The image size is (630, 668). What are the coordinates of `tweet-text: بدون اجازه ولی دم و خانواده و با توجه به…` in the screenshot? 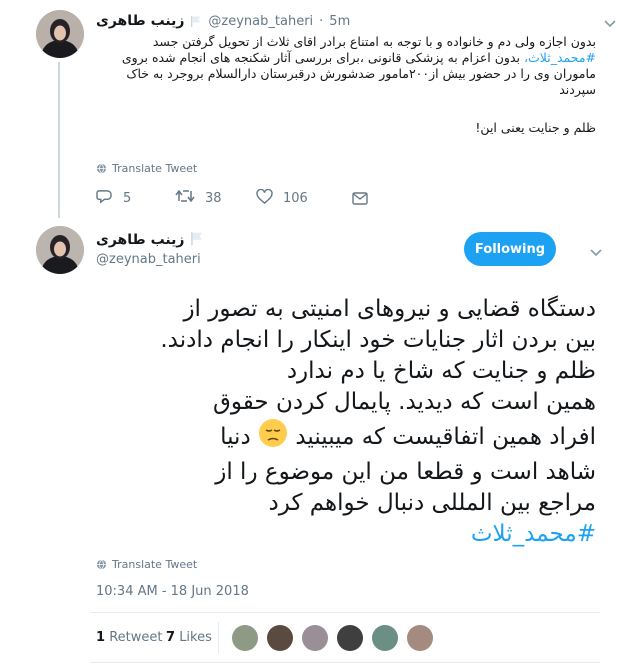 It's located at (346, 85).